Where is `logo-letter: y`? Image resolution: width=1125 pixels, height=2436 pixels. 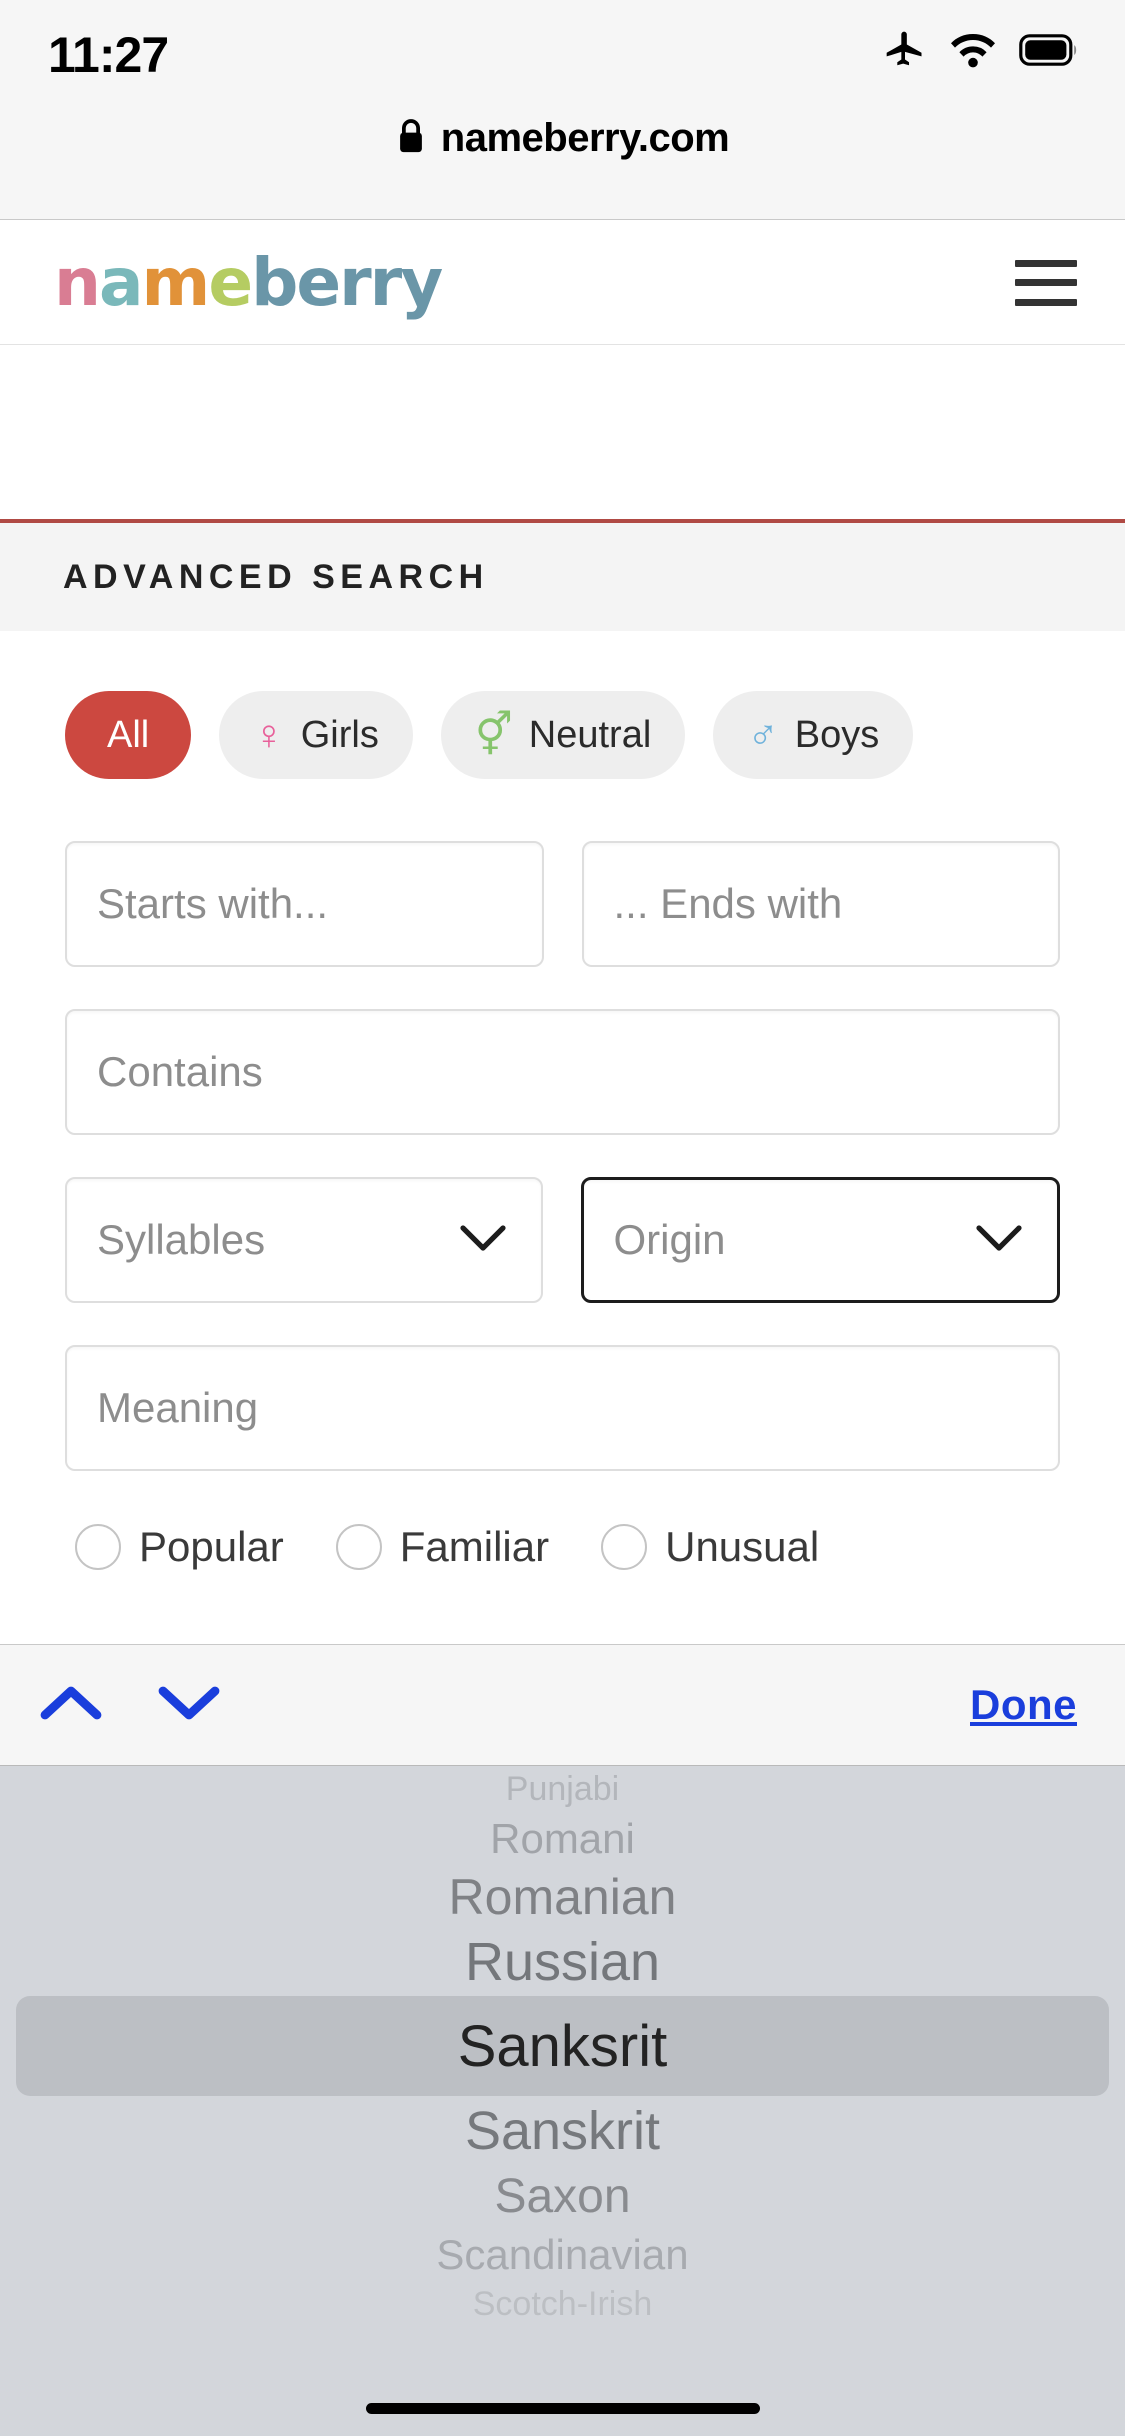
logo-letter: y is located at coordinates (421, 282).